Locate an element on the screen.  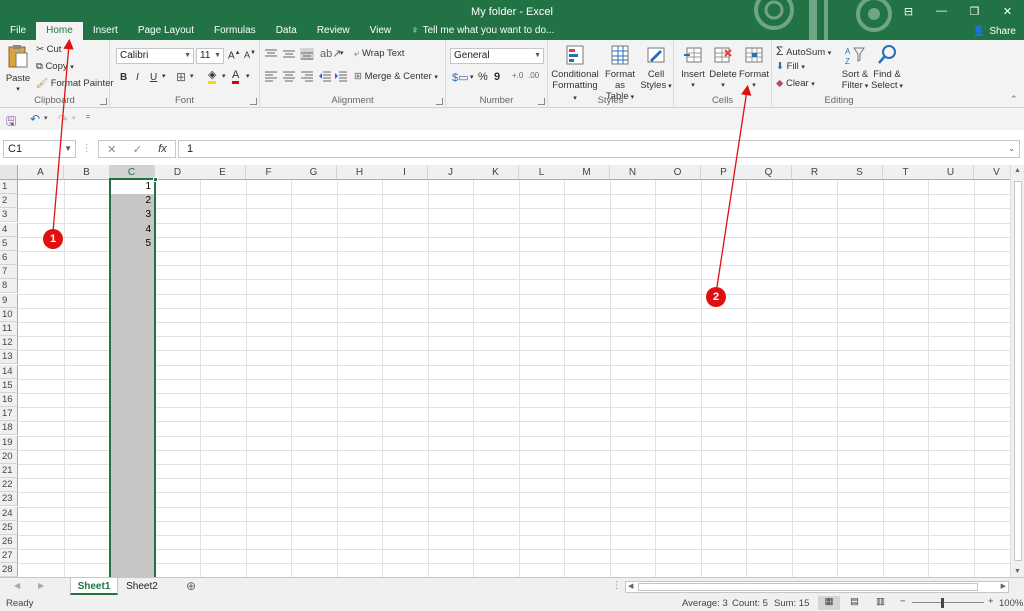
cell-c4: 4 is located at coordinates (131, 230).